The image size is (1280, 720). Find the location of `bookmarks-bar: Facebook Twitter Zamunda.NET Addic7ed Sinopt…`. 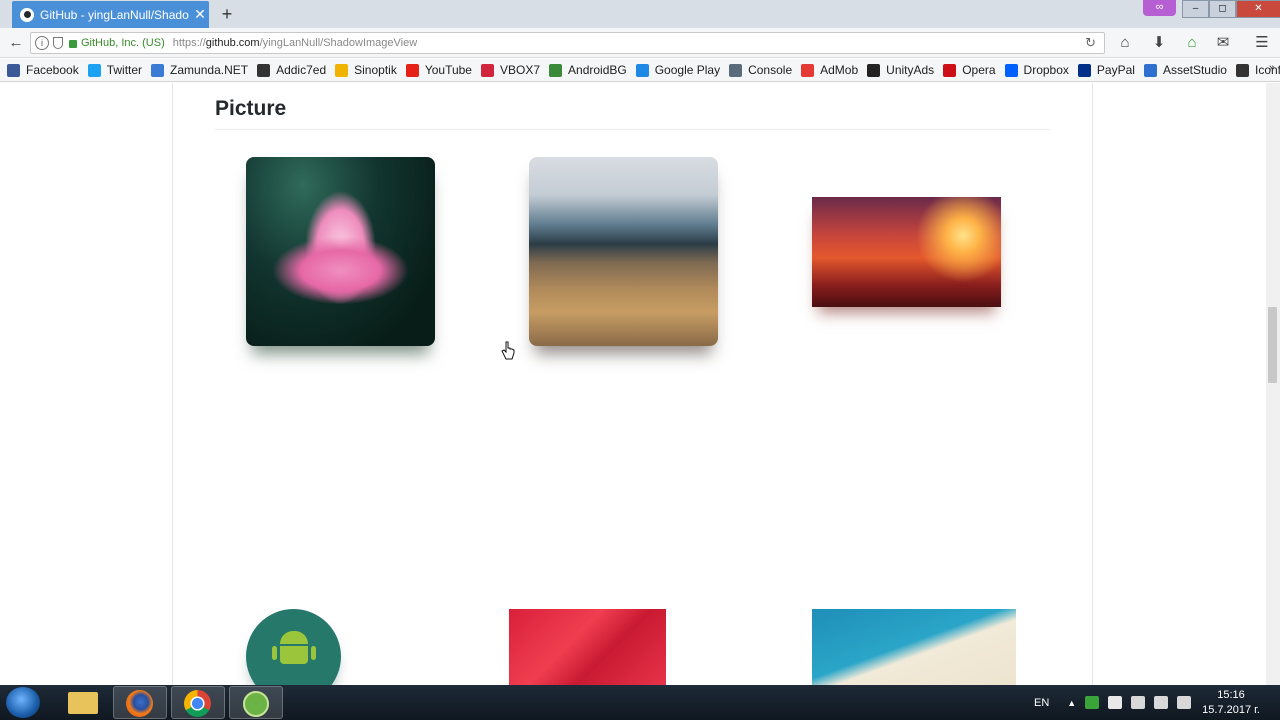

bookmarks-bar: Facebook Twitter Zamunda.NET Addic7ed Sinopt… is located at coordinates (640, 70).